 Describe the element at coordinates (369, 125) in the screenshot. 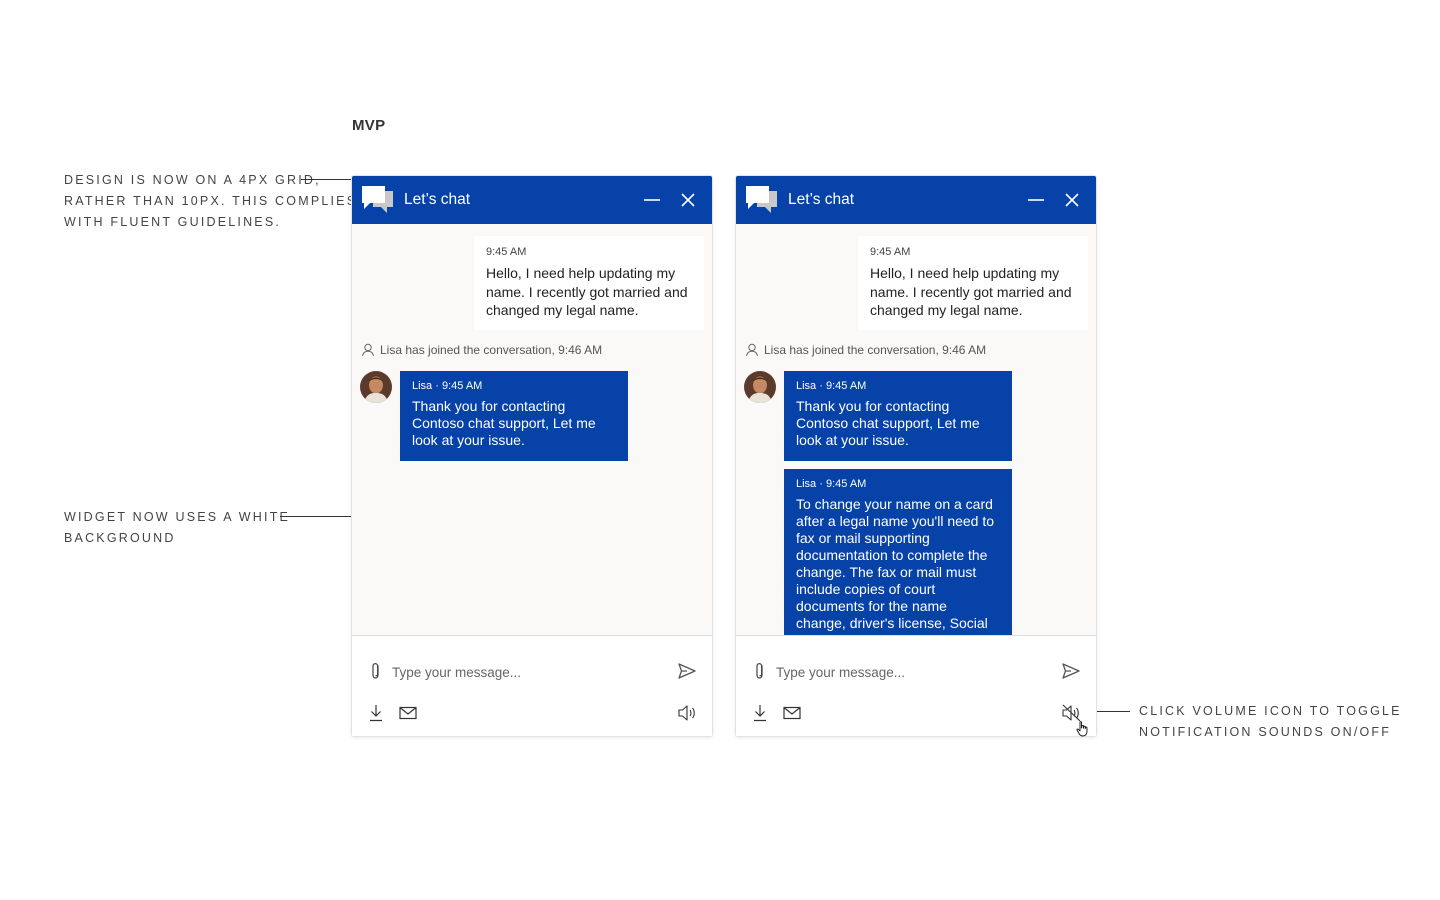

I see `section-title: MVP` at that location.